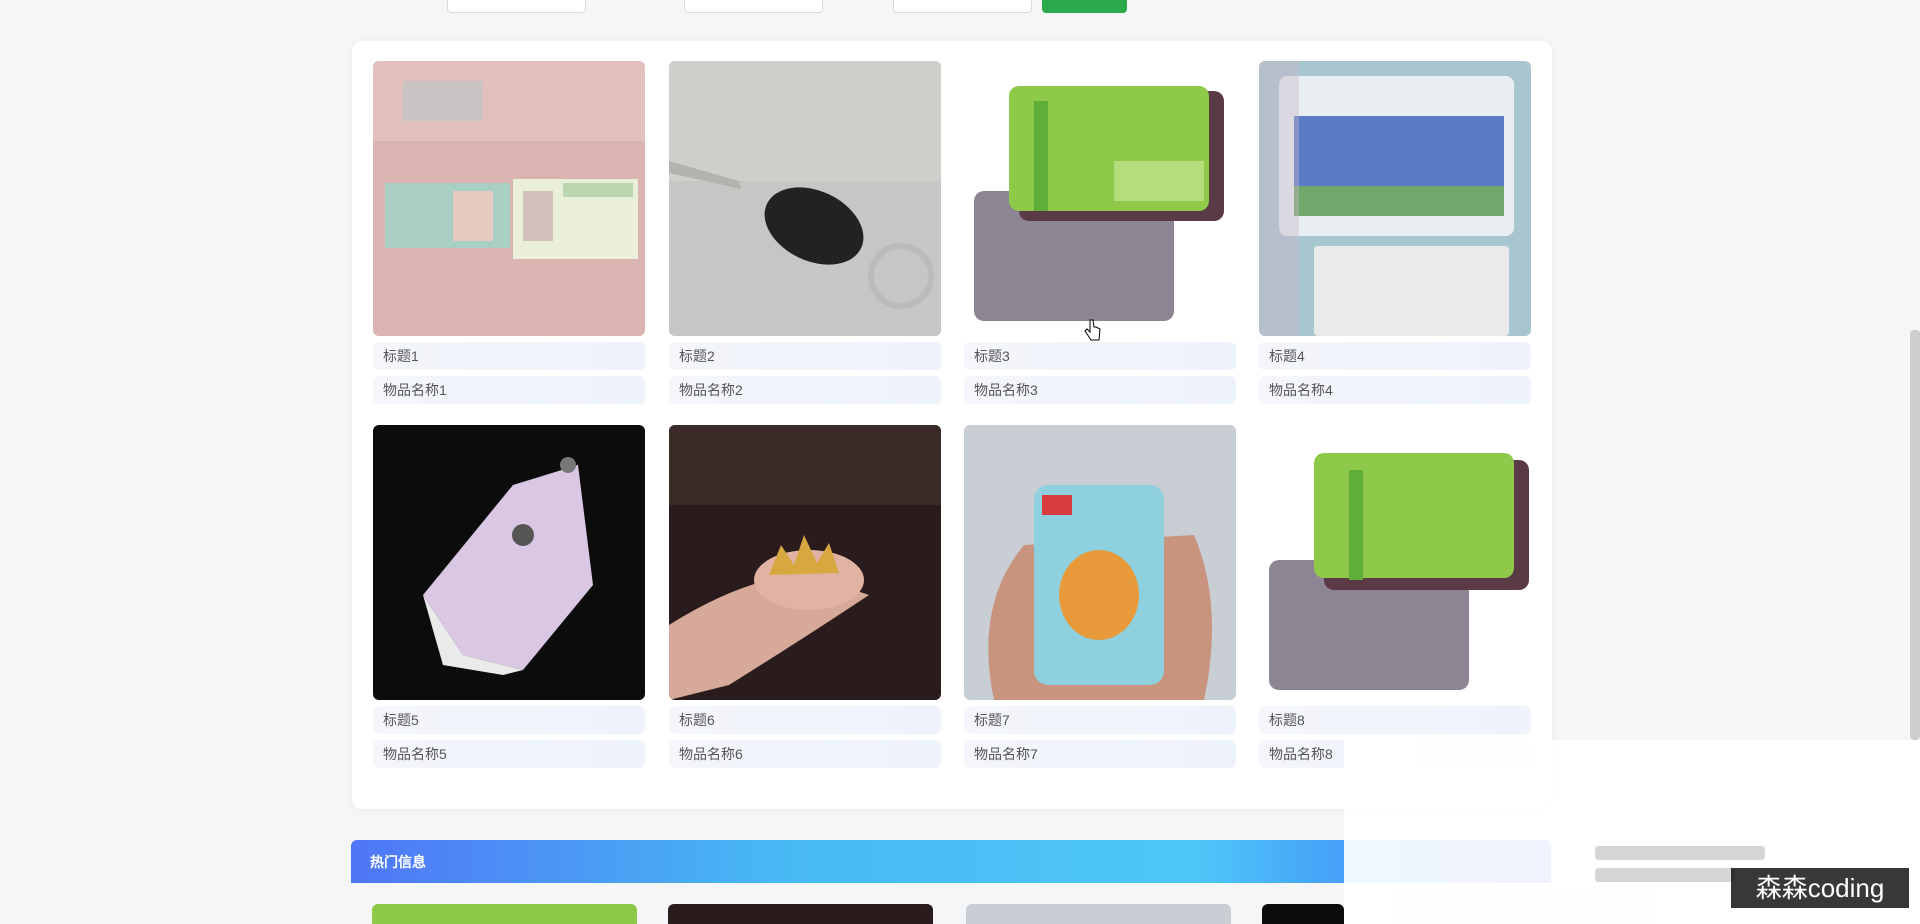 Image resolution: width=1920 pixels, height=924 pixels. What do you see at coordinates (398, 862) in the screenshot?
I see `hot-info-label: 热门信息` at bounding box center [398, 862].